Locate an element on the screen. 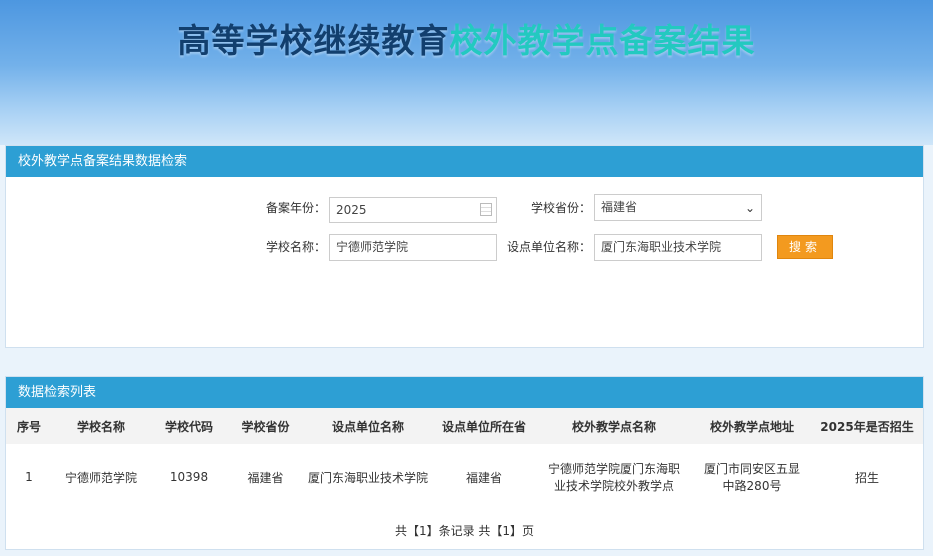 Image resolution: width=933 pixels, height=556 pixels. cell-site-name: 宁德师范学院厦门东海职业技术学院校外教学点 is located at coordinates (613, 477).